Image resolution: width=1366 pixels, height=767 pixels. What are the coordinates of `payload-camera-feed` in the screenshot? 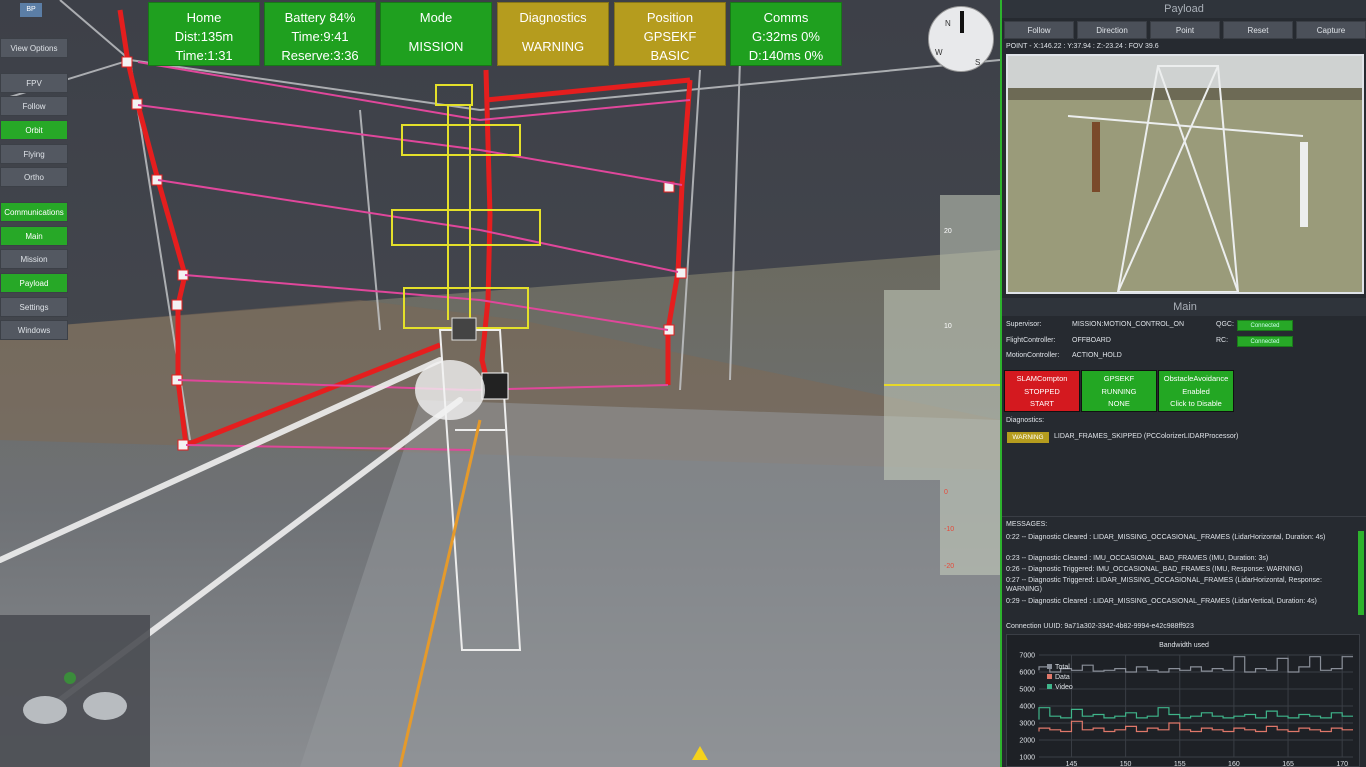 It's located at (1185, 174).